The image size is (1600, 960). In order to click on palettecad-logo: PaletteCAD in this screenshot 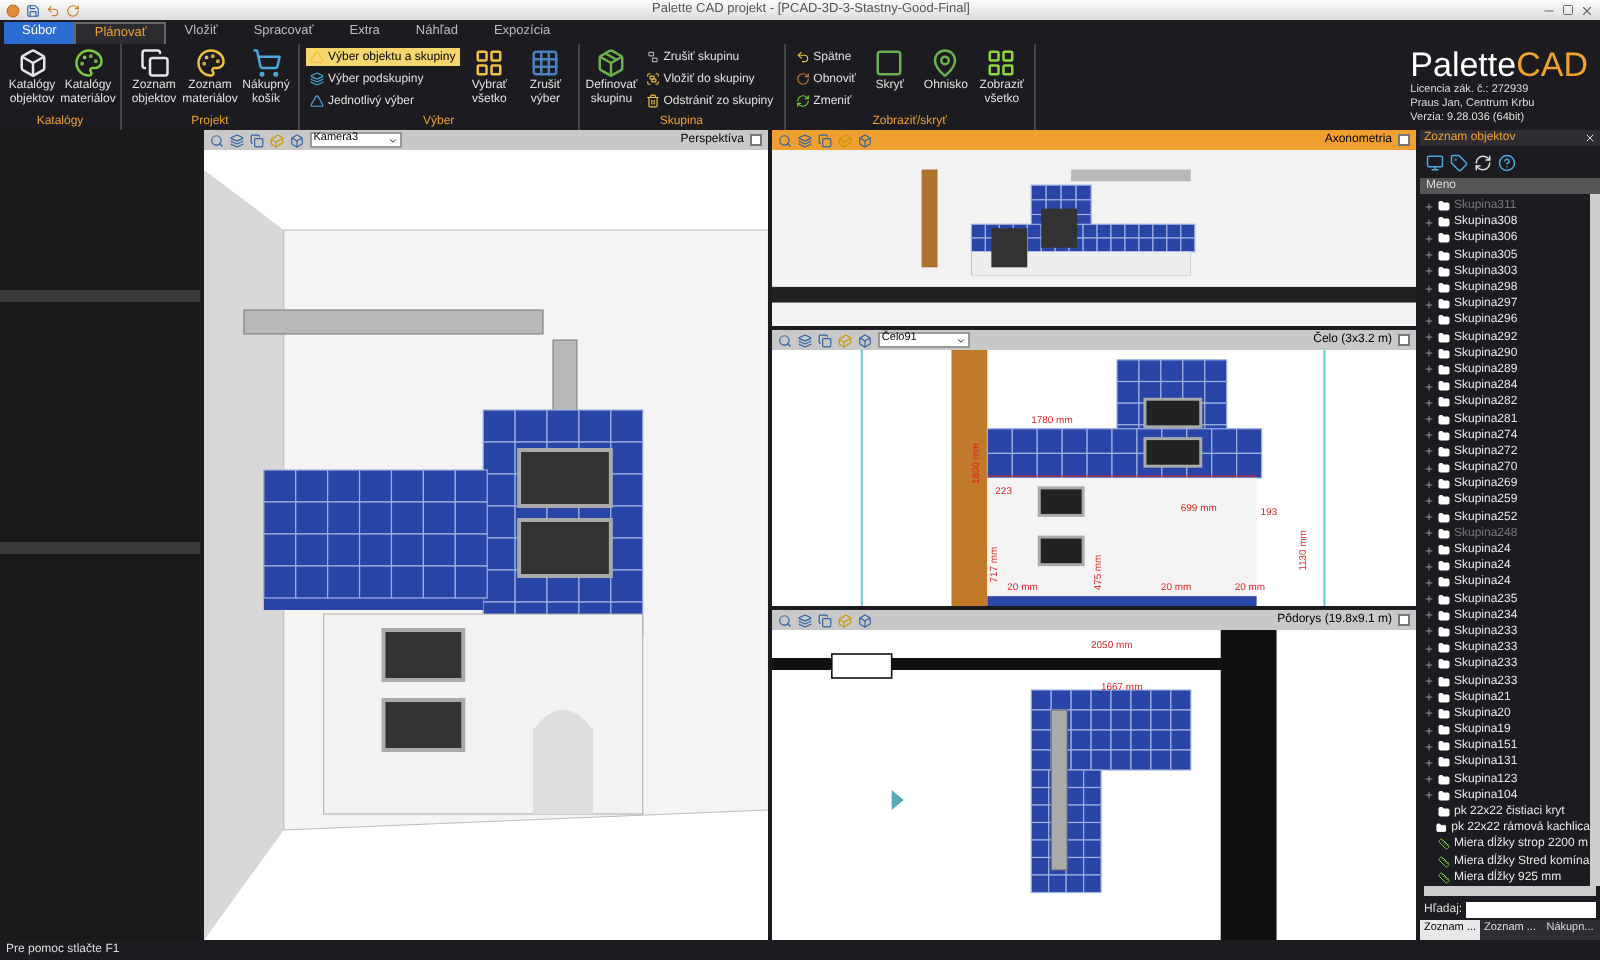, I will do `click(1499, 66)`.